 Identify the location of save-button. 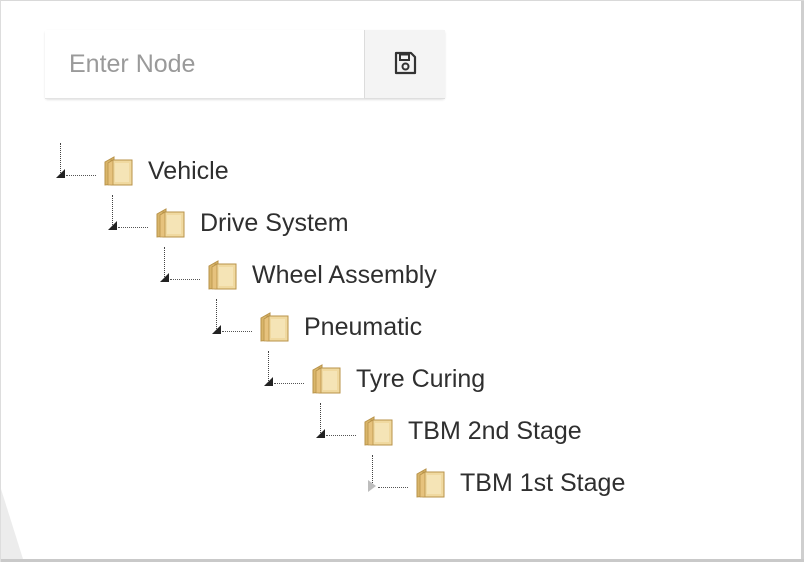
(405, 64).